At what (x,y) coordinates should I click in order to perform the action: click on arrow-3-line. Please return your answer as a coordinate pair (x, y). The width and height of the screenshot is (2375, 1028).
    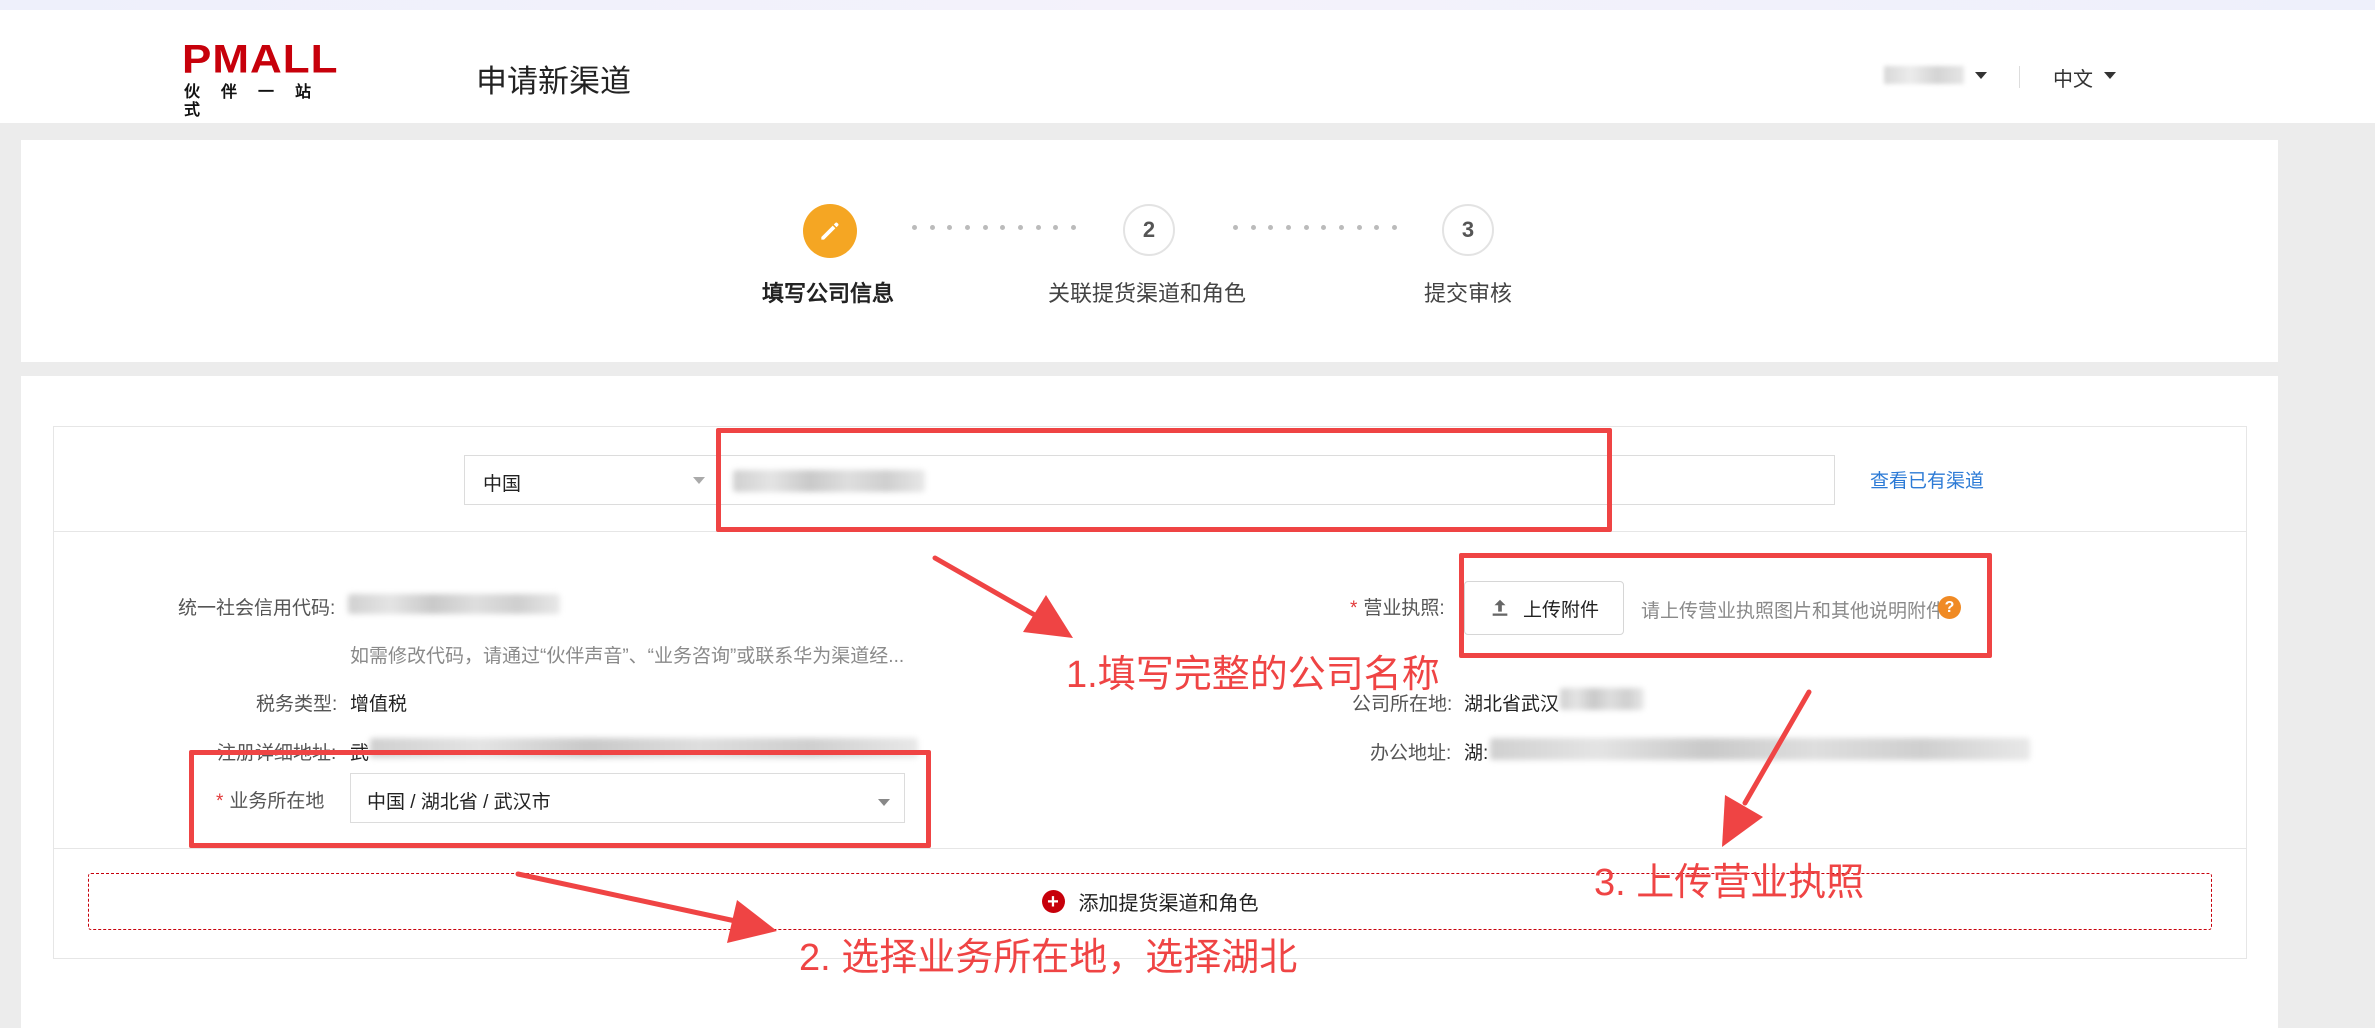
    Looking at the image, I should click on (1777, 747).